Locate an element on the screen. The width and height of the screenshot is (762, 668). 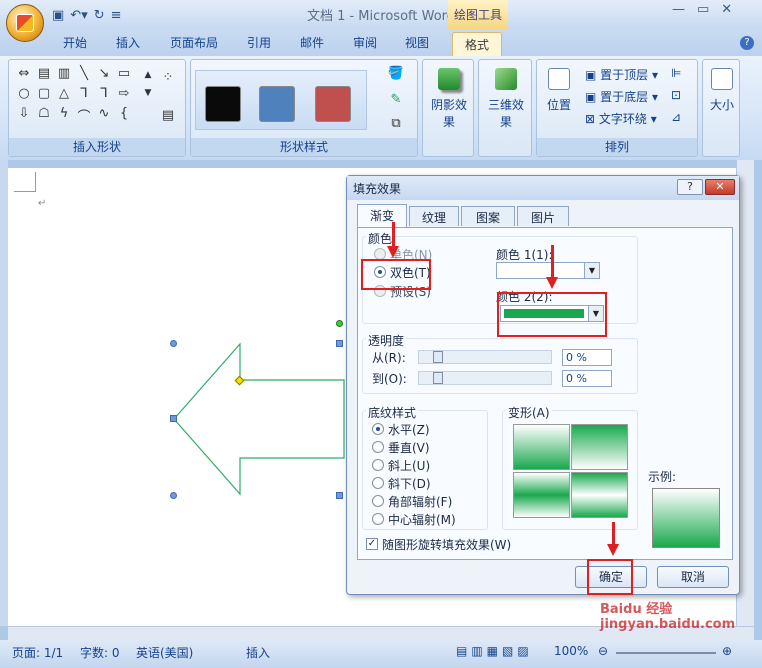
dialog-tab-picture: 图片 is located at coordinates (543, 216).